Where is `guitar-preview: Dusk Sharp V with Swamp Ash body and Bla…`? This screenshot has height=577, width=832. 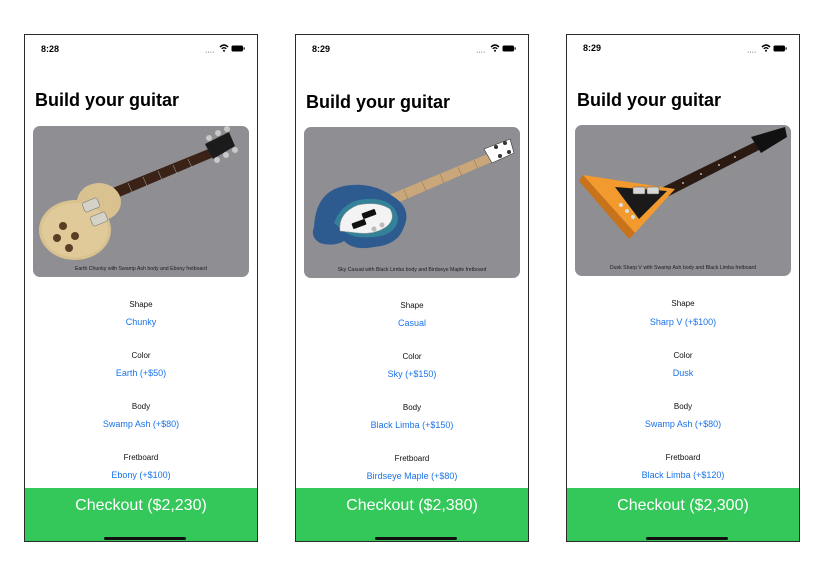
guitar-preview: Dusk Sharp V with Swamp Ash body and Bla… is located at coordinates (683, 200).